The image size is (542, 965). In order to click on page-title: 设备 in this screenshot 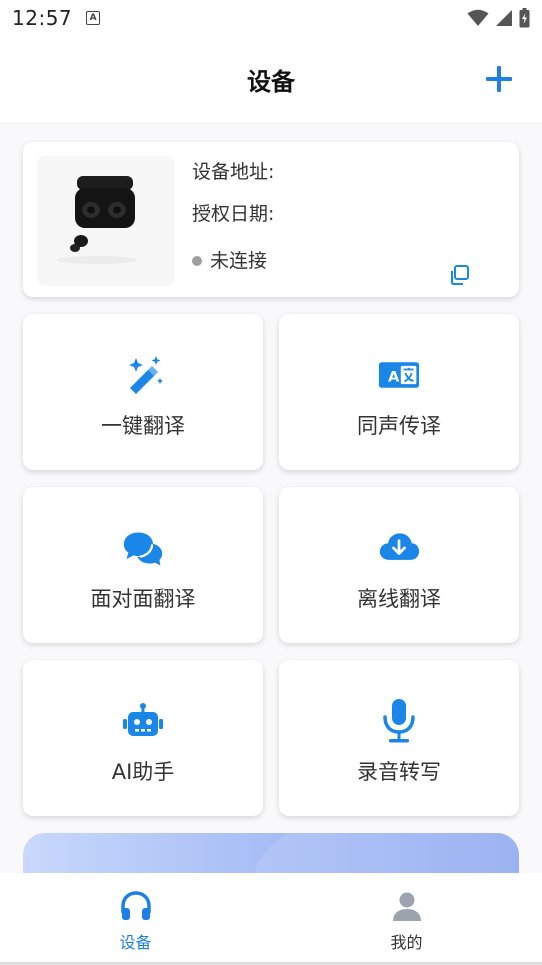, I will do `click(271, 82)`.